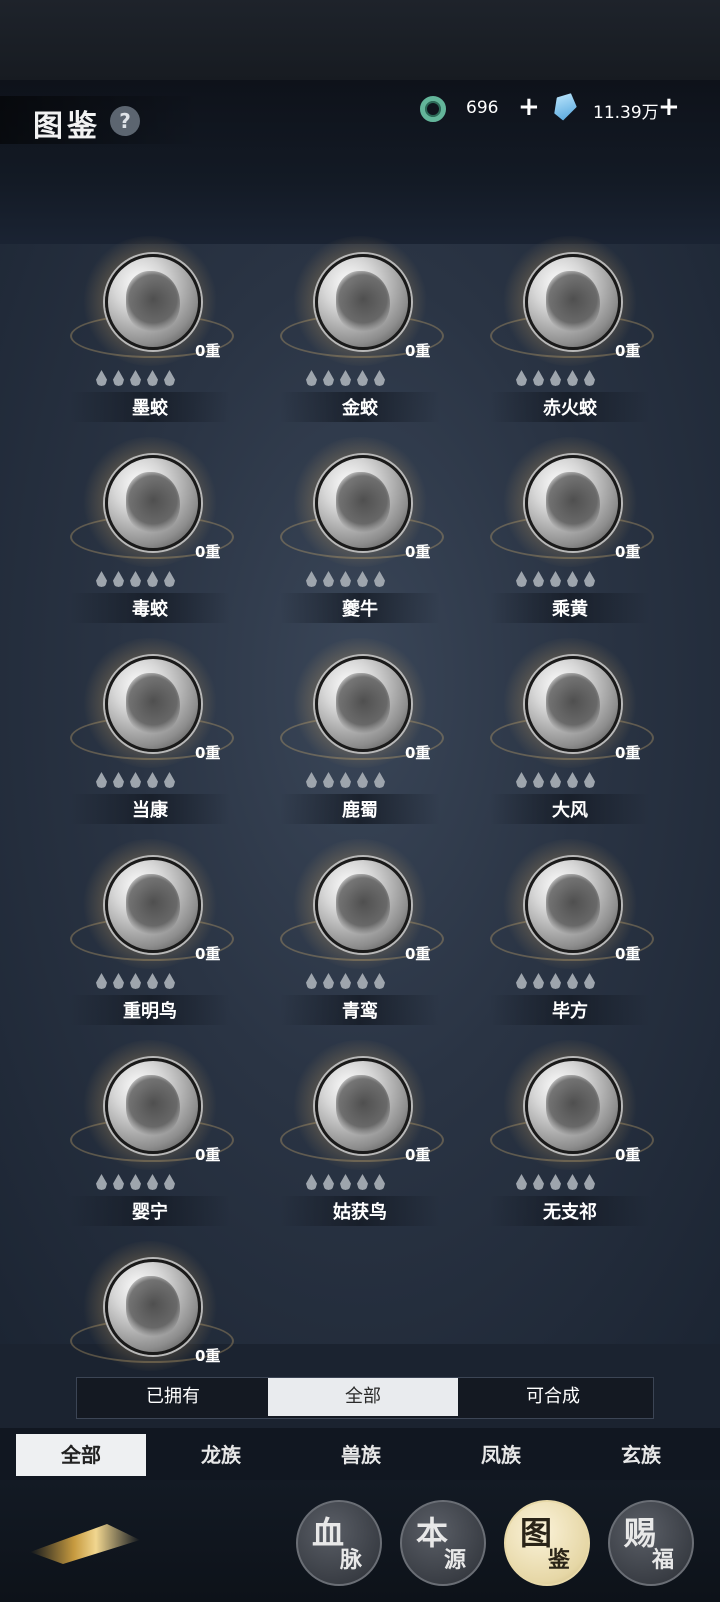 The image size is (720, 1602). Describe the element at coordinates (81, 1455) in the screenshot. I see `tab-all: 全部` at that location.